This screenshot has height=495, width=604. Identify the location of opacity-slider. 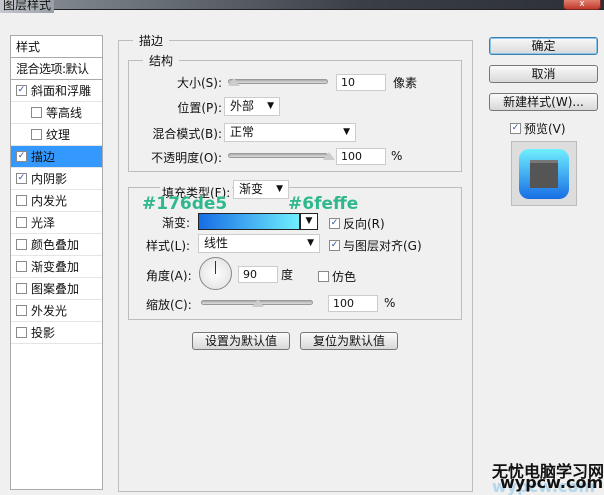
(281, 156).